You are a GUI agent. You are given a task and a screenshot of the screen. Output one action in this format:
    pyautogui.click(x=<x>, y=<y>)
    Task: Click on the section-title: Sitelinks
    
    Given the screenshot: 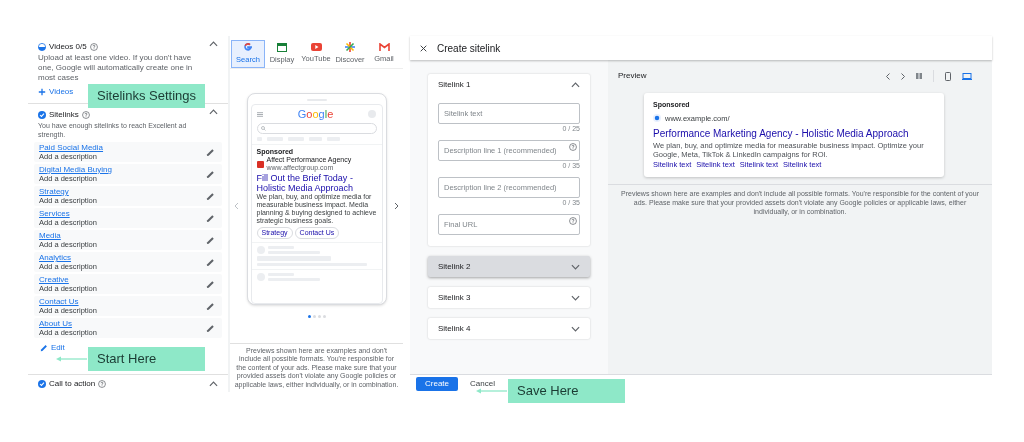 What is the action you would take?
    pyautogui.click(x=64, y=115)
    